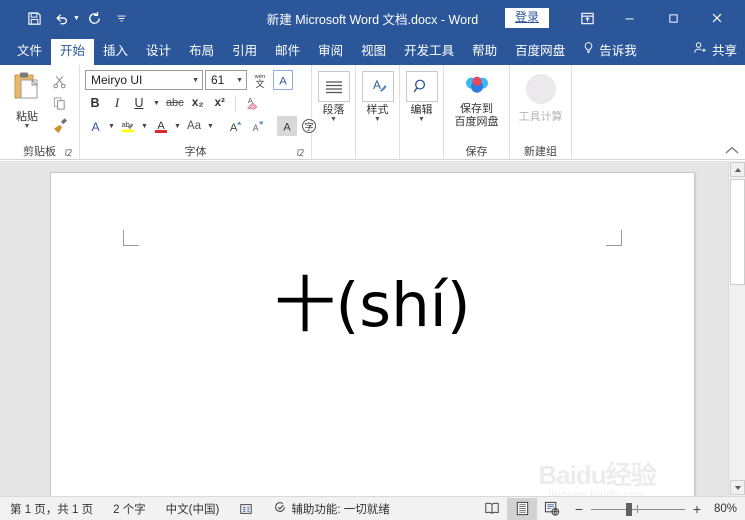 The image size is (745, 520). What do you see at coordinates (372, 305) in the screenshot?
I see `document-text: 十(shí)` at bounding box center [372, 305].